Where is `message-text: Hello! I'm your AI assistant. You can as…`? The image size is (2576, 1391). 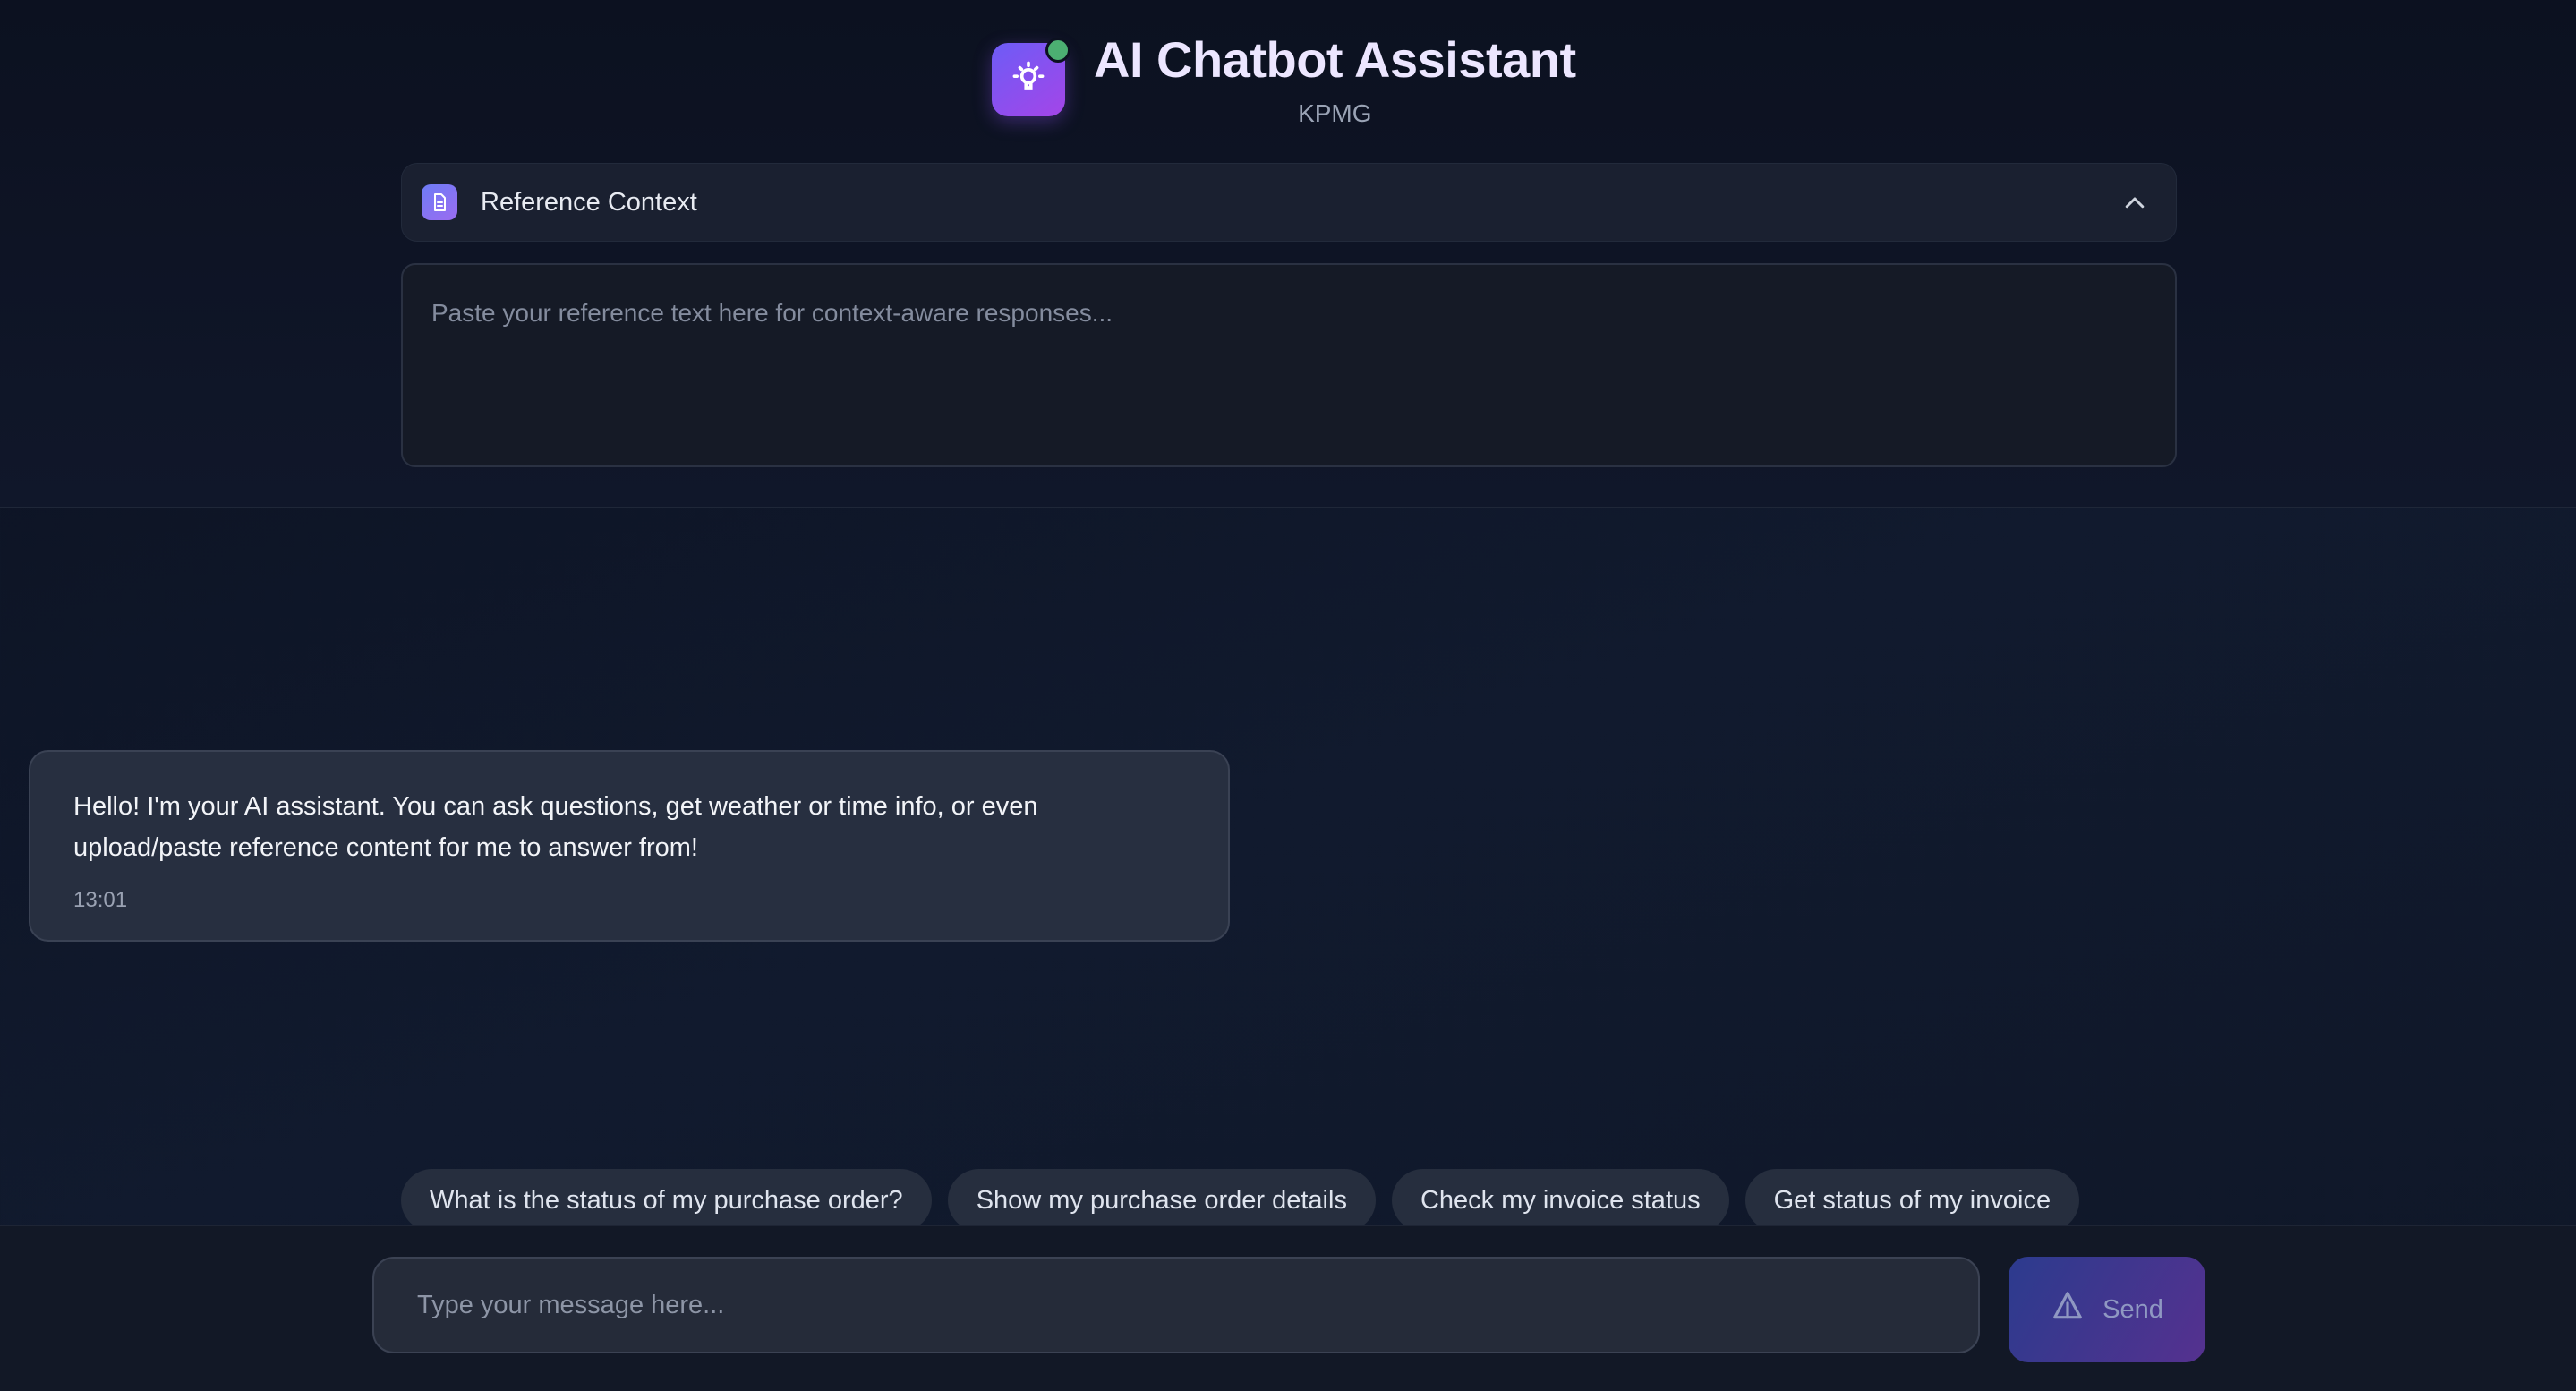 message-text: Hello! I'm your AI assistant. You can as… is located at coordinates (555, 827).